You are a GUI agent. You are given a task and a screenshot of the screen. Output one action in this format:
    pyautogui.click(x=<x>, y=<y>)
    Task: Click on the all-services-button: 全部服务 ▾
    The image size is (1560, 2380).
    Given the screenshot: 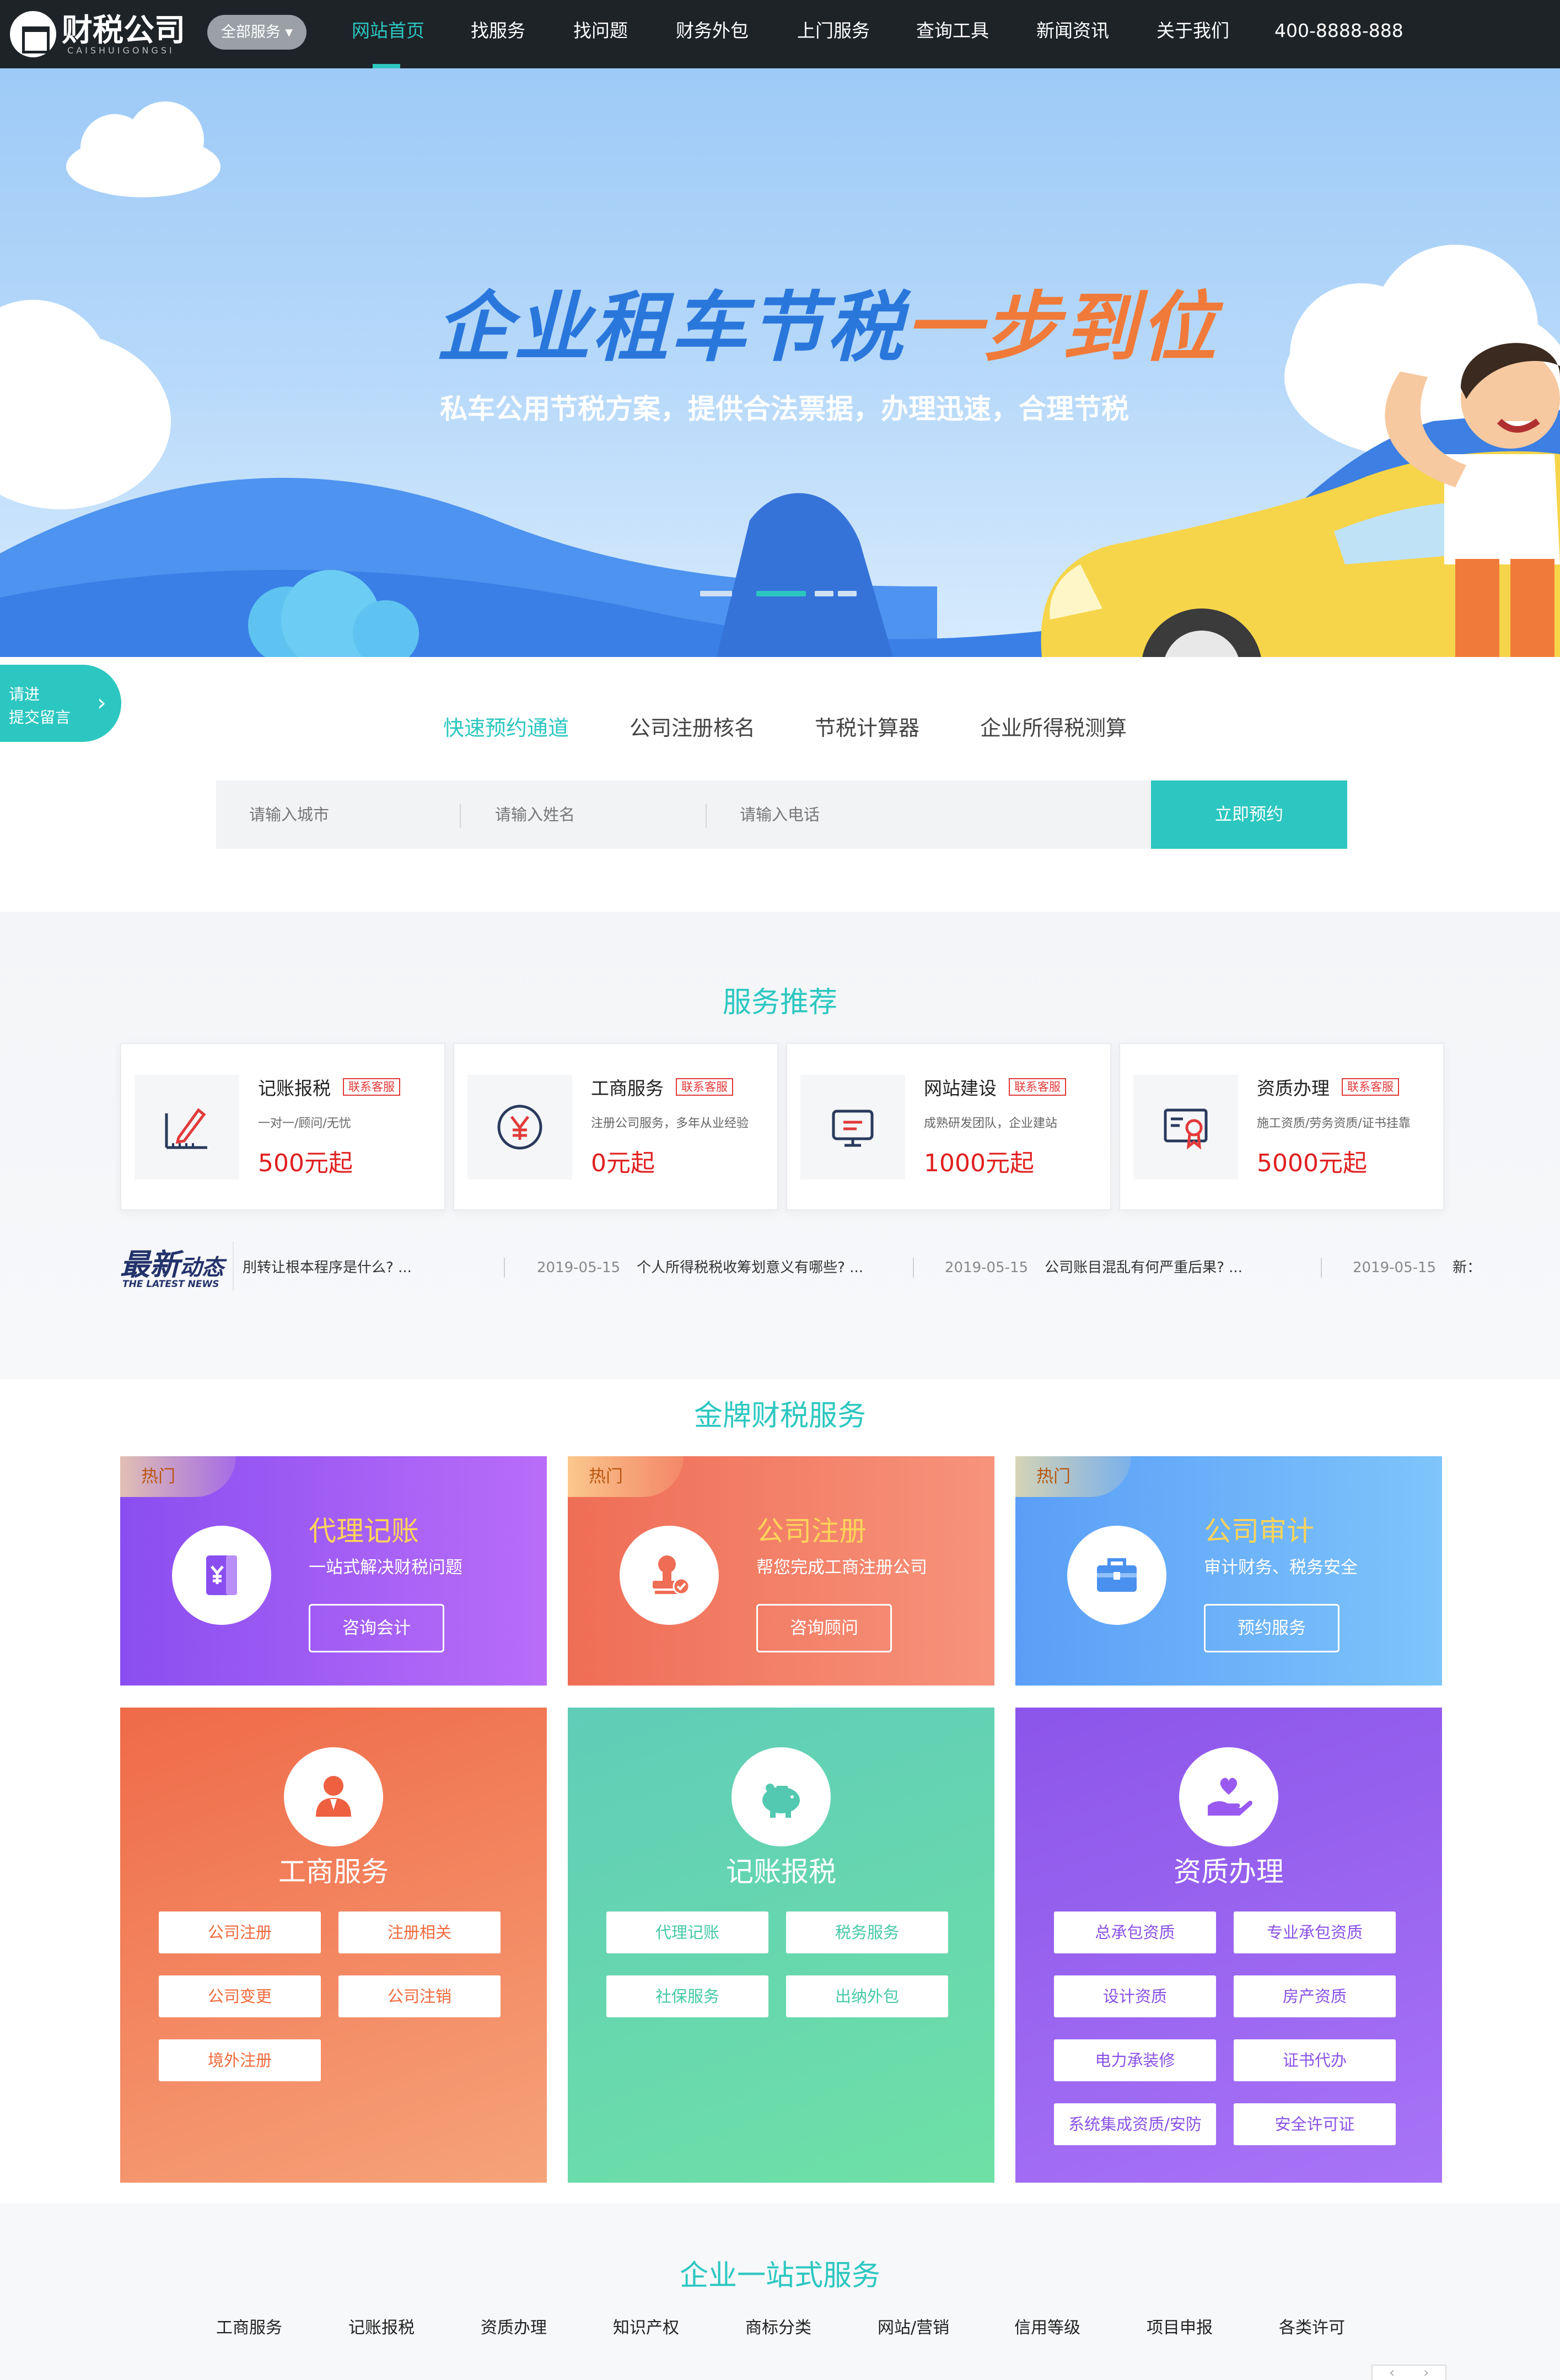 What is the action you would take?
    pyautogui.click(x=256, y=32)
    